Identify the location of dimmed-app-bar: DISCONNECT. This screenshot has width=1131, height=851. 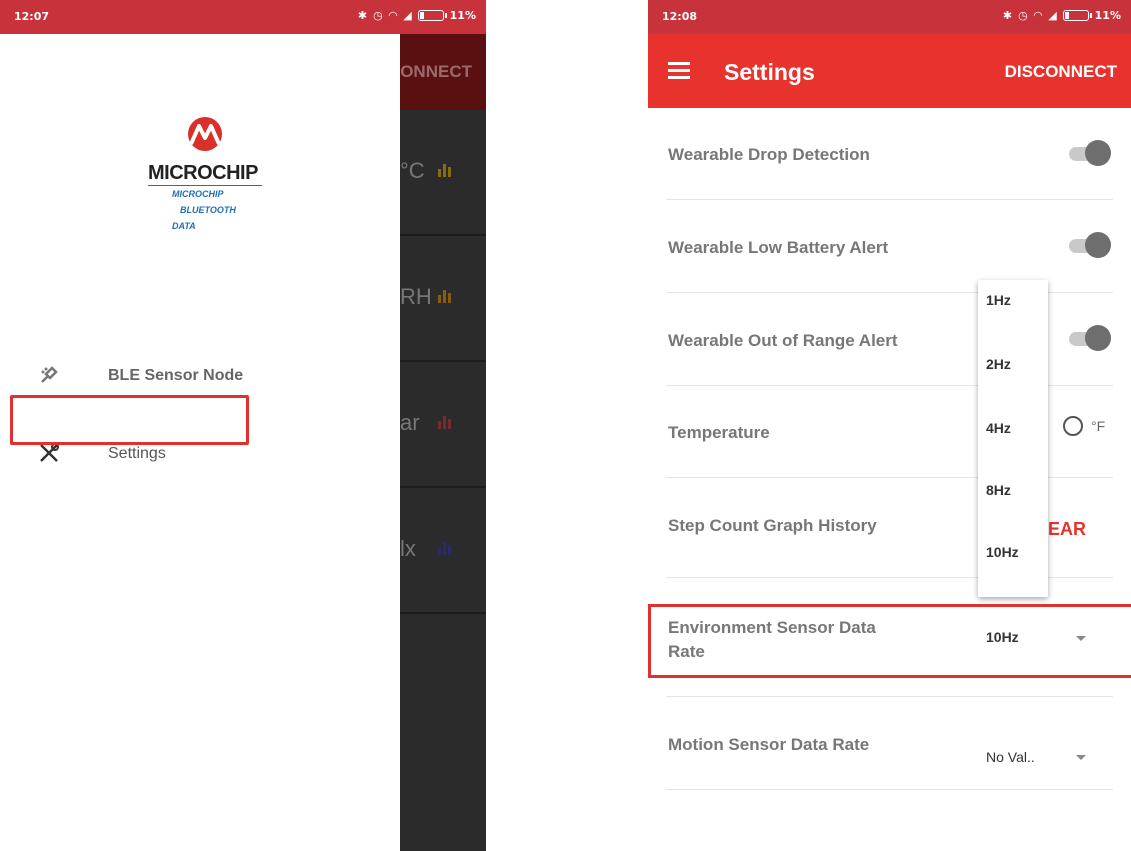
(443, 72).